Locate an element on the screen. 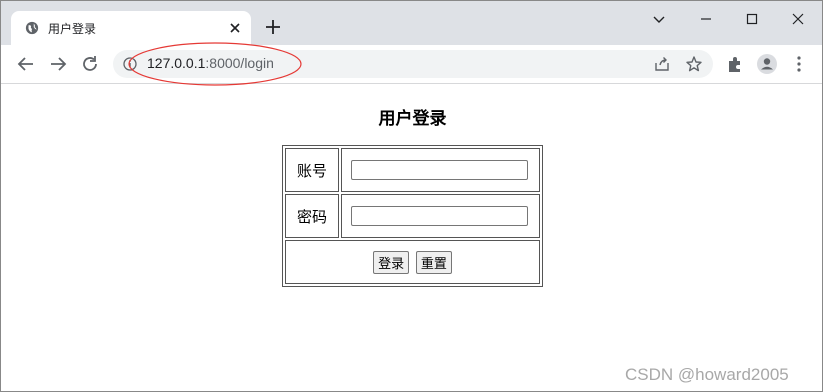 The height and width of the screenshot is (392, 823). account-label: 账号 is located at coordinates (312, 170).